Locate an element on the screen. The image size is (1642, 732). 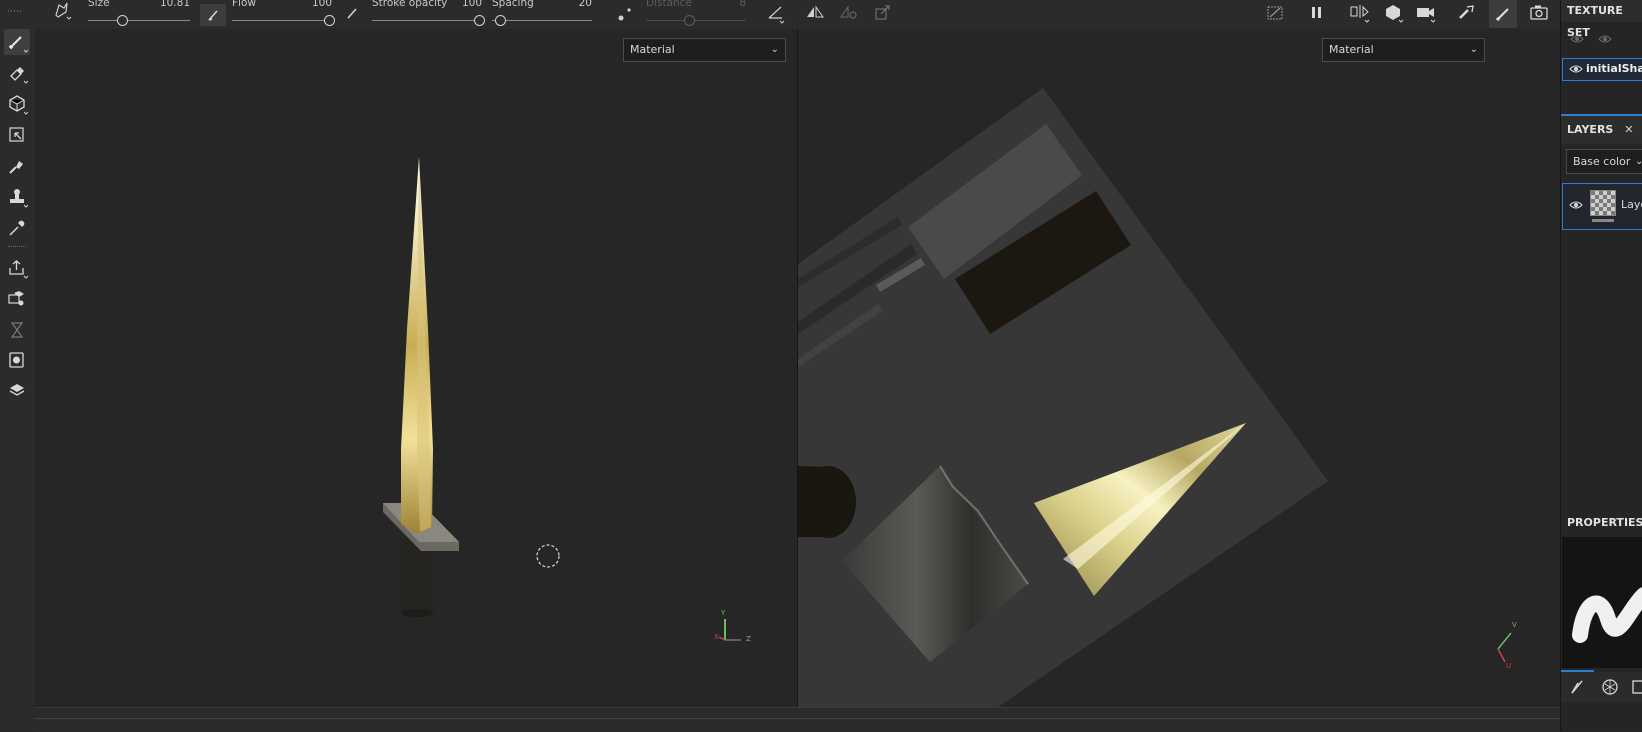
layer-row: Laye is located at coordinates (1602, 206).